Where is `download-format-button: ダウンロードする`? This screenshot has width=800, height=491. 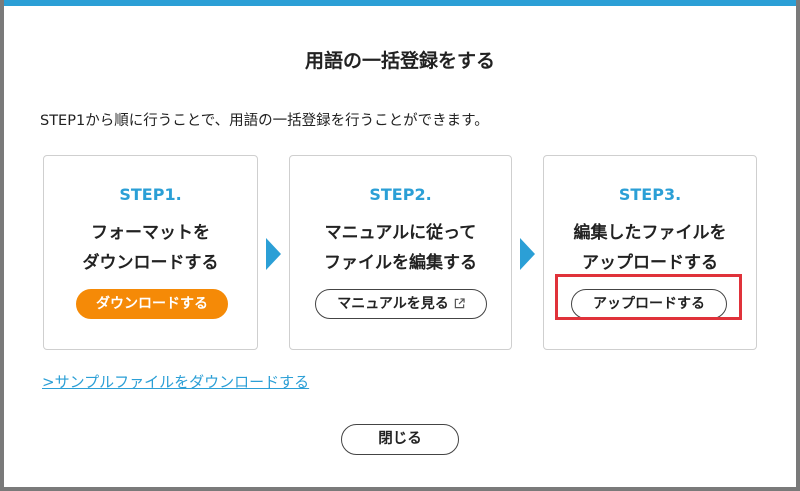 download-format-button: ダウンロードする is located at coordinates (152, 304).